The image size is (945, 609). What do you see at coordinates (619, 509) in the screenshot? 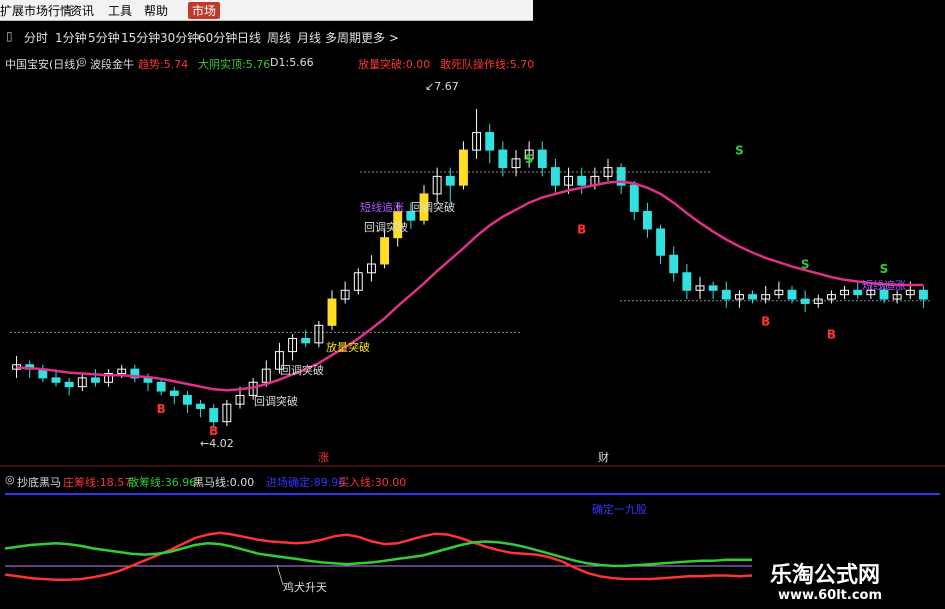
I see `annotation-confirm-stock: 确定一九股` at bounding box center [619, 509].